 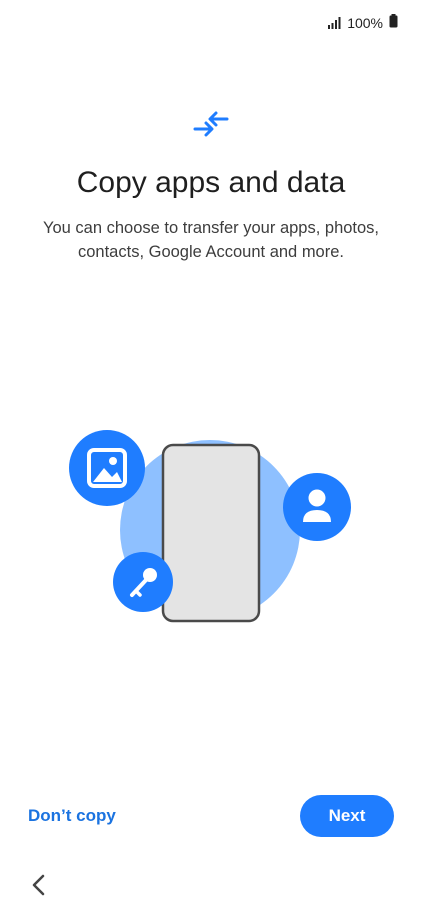 I want to click on battery-icon, so click(x=393, y=22).